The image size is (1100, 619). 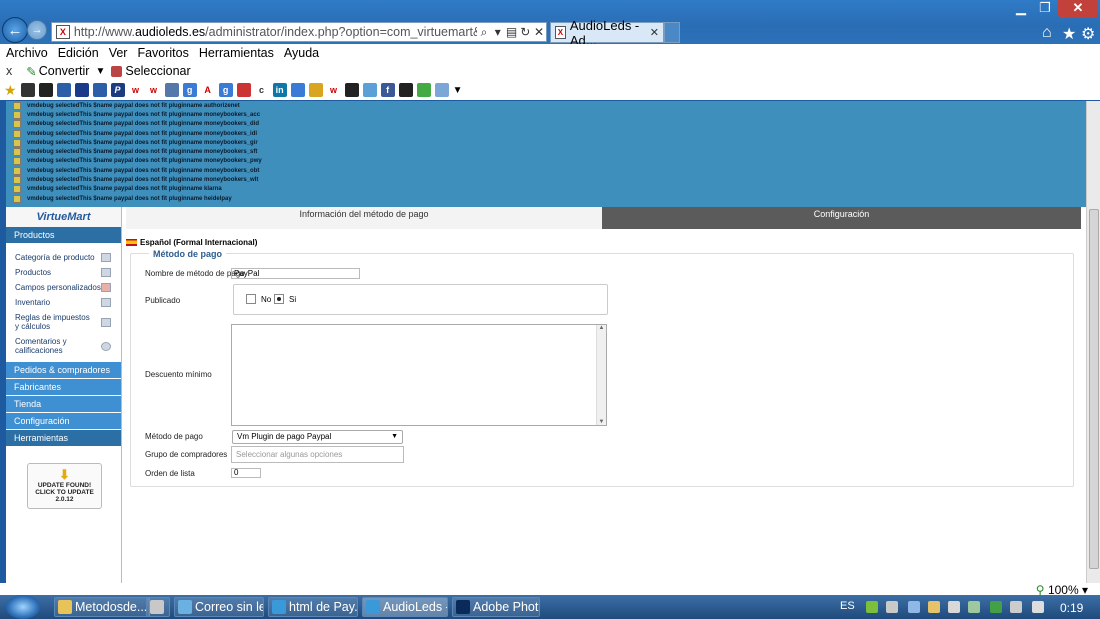 What do you see at coordinates (1038, 607) in the screenshot?
I see `volume-icon` at bounding box center [1038, 607].